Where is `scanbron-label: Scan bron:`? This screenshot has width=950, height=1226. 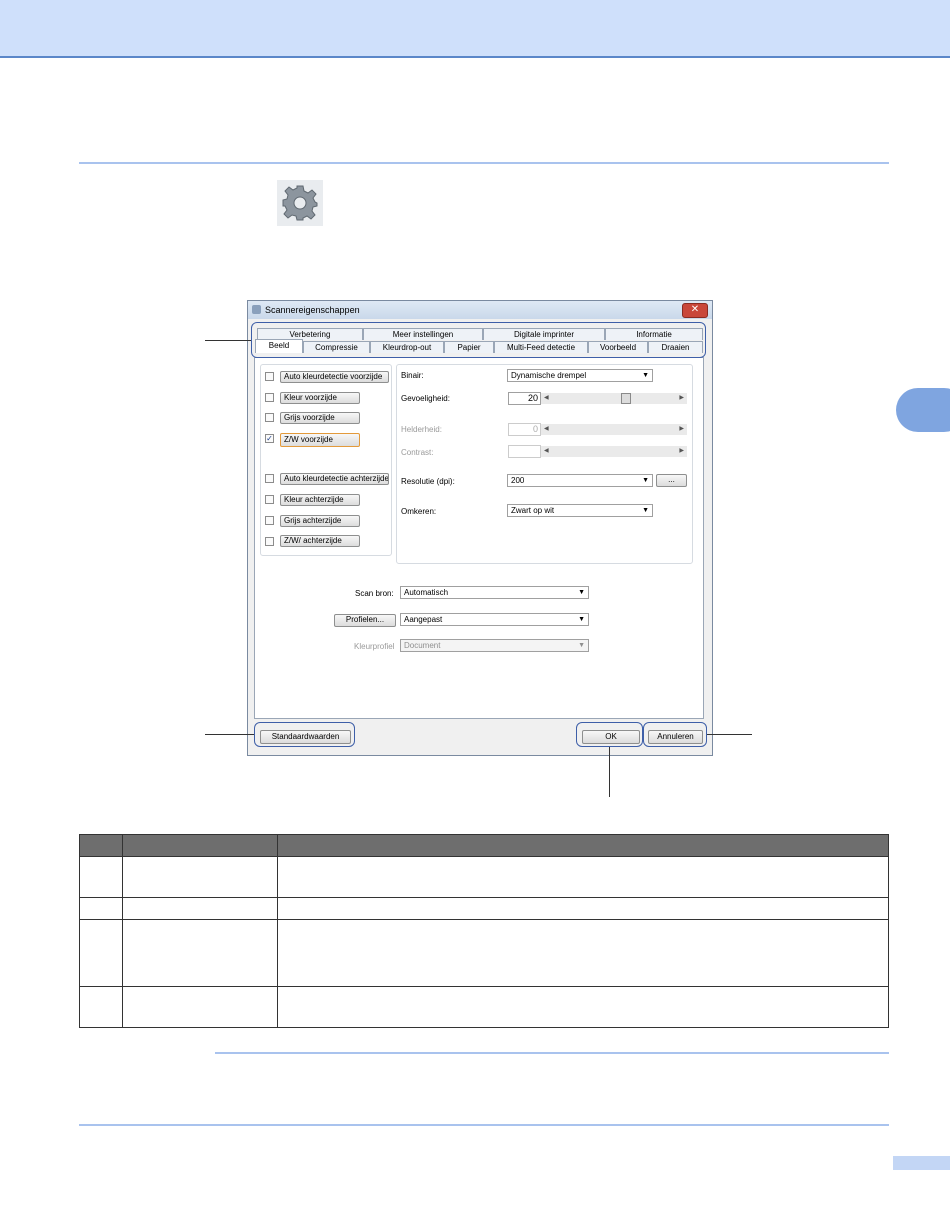
scanbron-label: Scan bron: is located at coordinates (374, 593).